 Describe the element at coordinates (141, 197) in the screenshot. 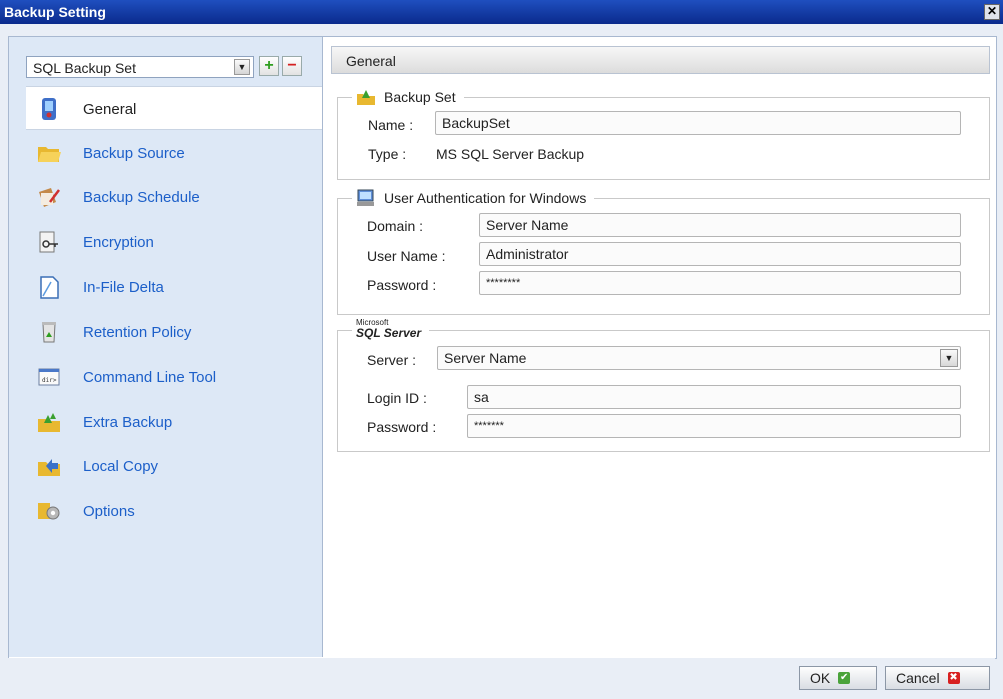

I see `sidebar-item-label: Backup Schedule` at that location.